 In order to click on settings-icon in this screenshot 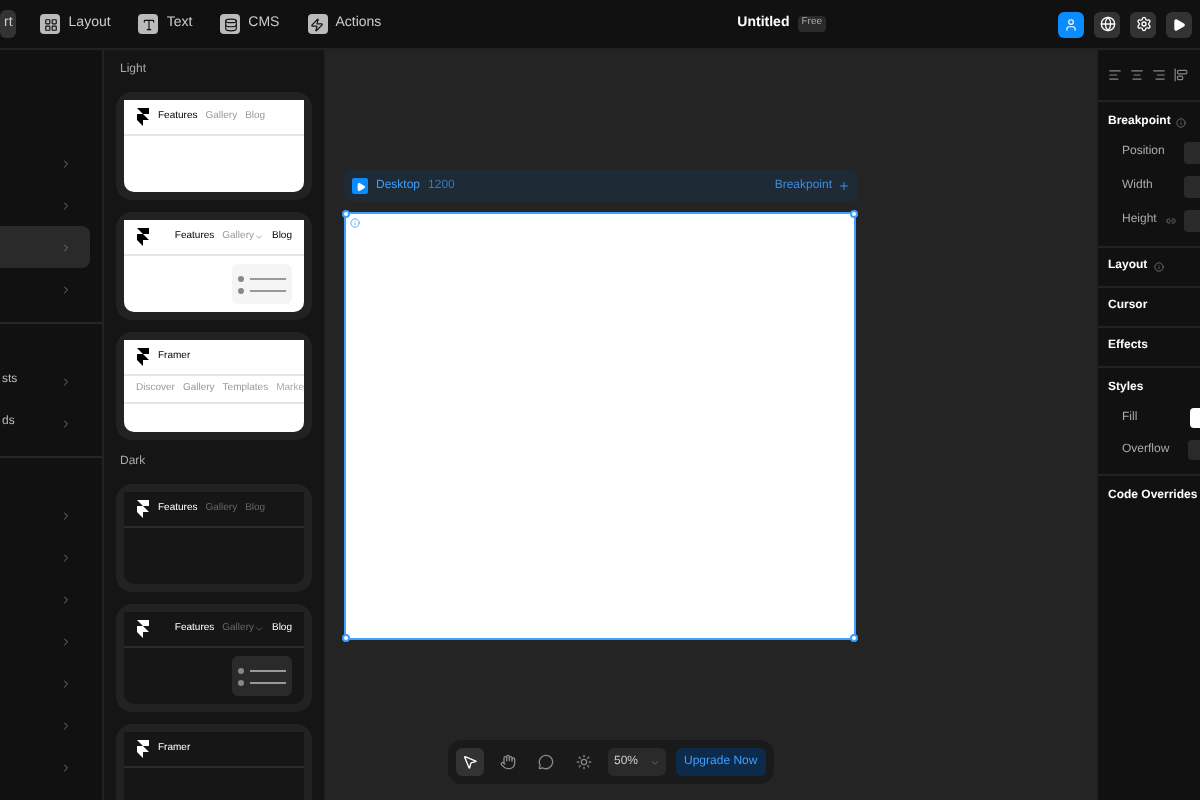, I will do `click(1143, 24)`.